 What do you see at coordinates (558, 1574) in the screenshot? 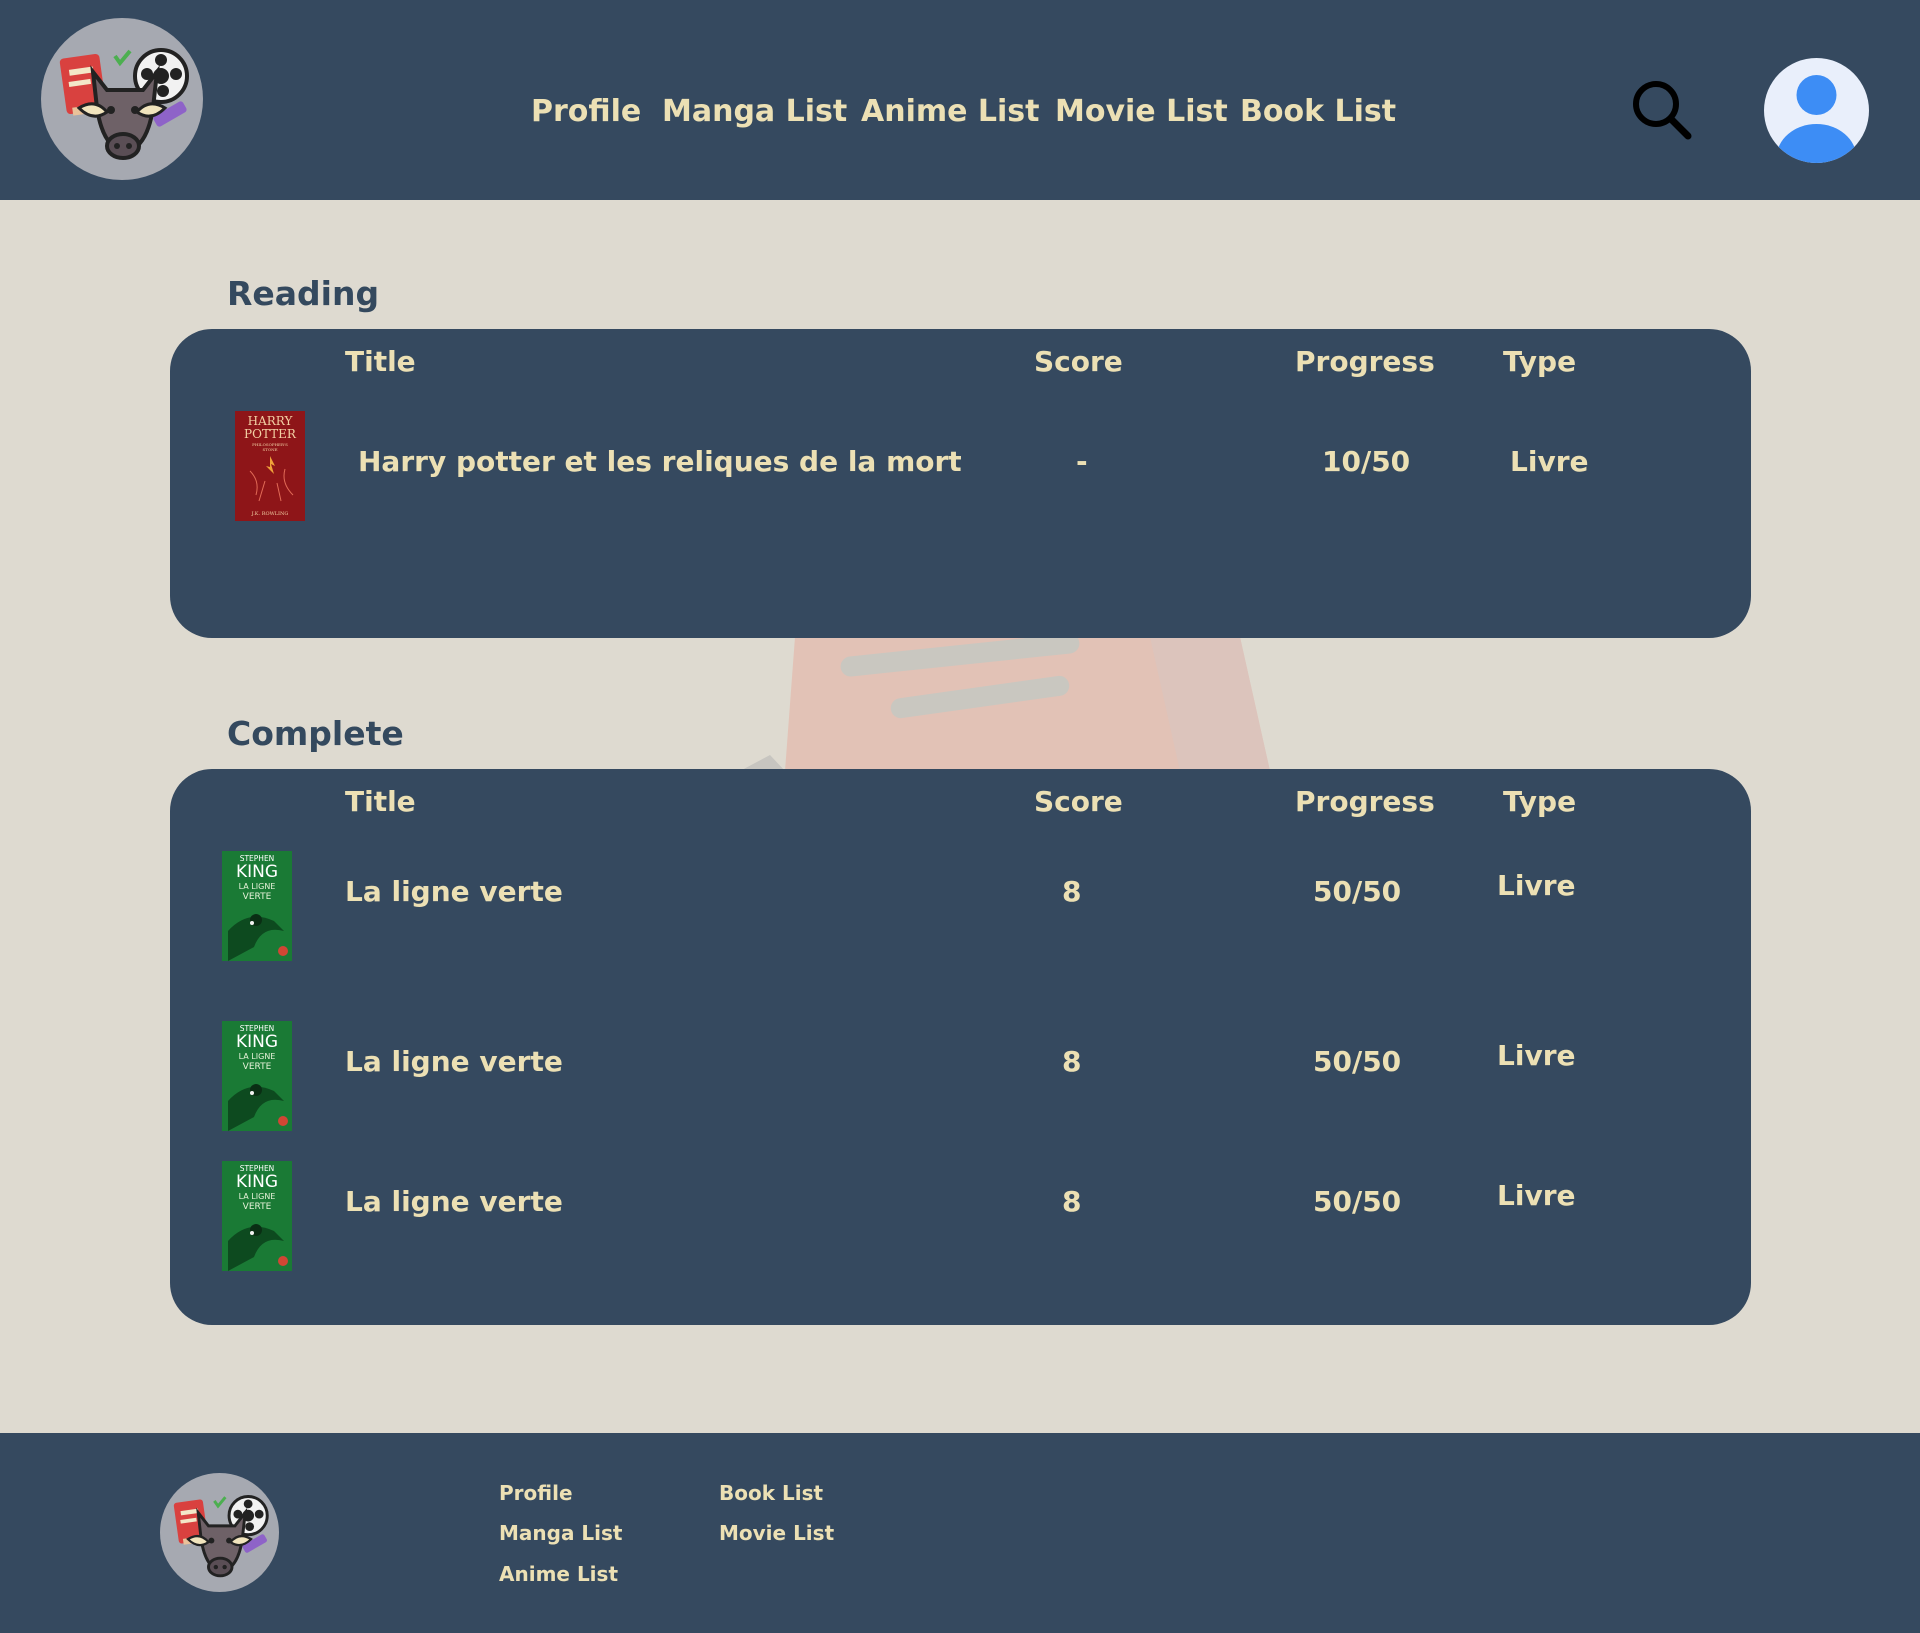
I see `footer-link-anime-list: Anime List` at bounding box center [558, 1574].